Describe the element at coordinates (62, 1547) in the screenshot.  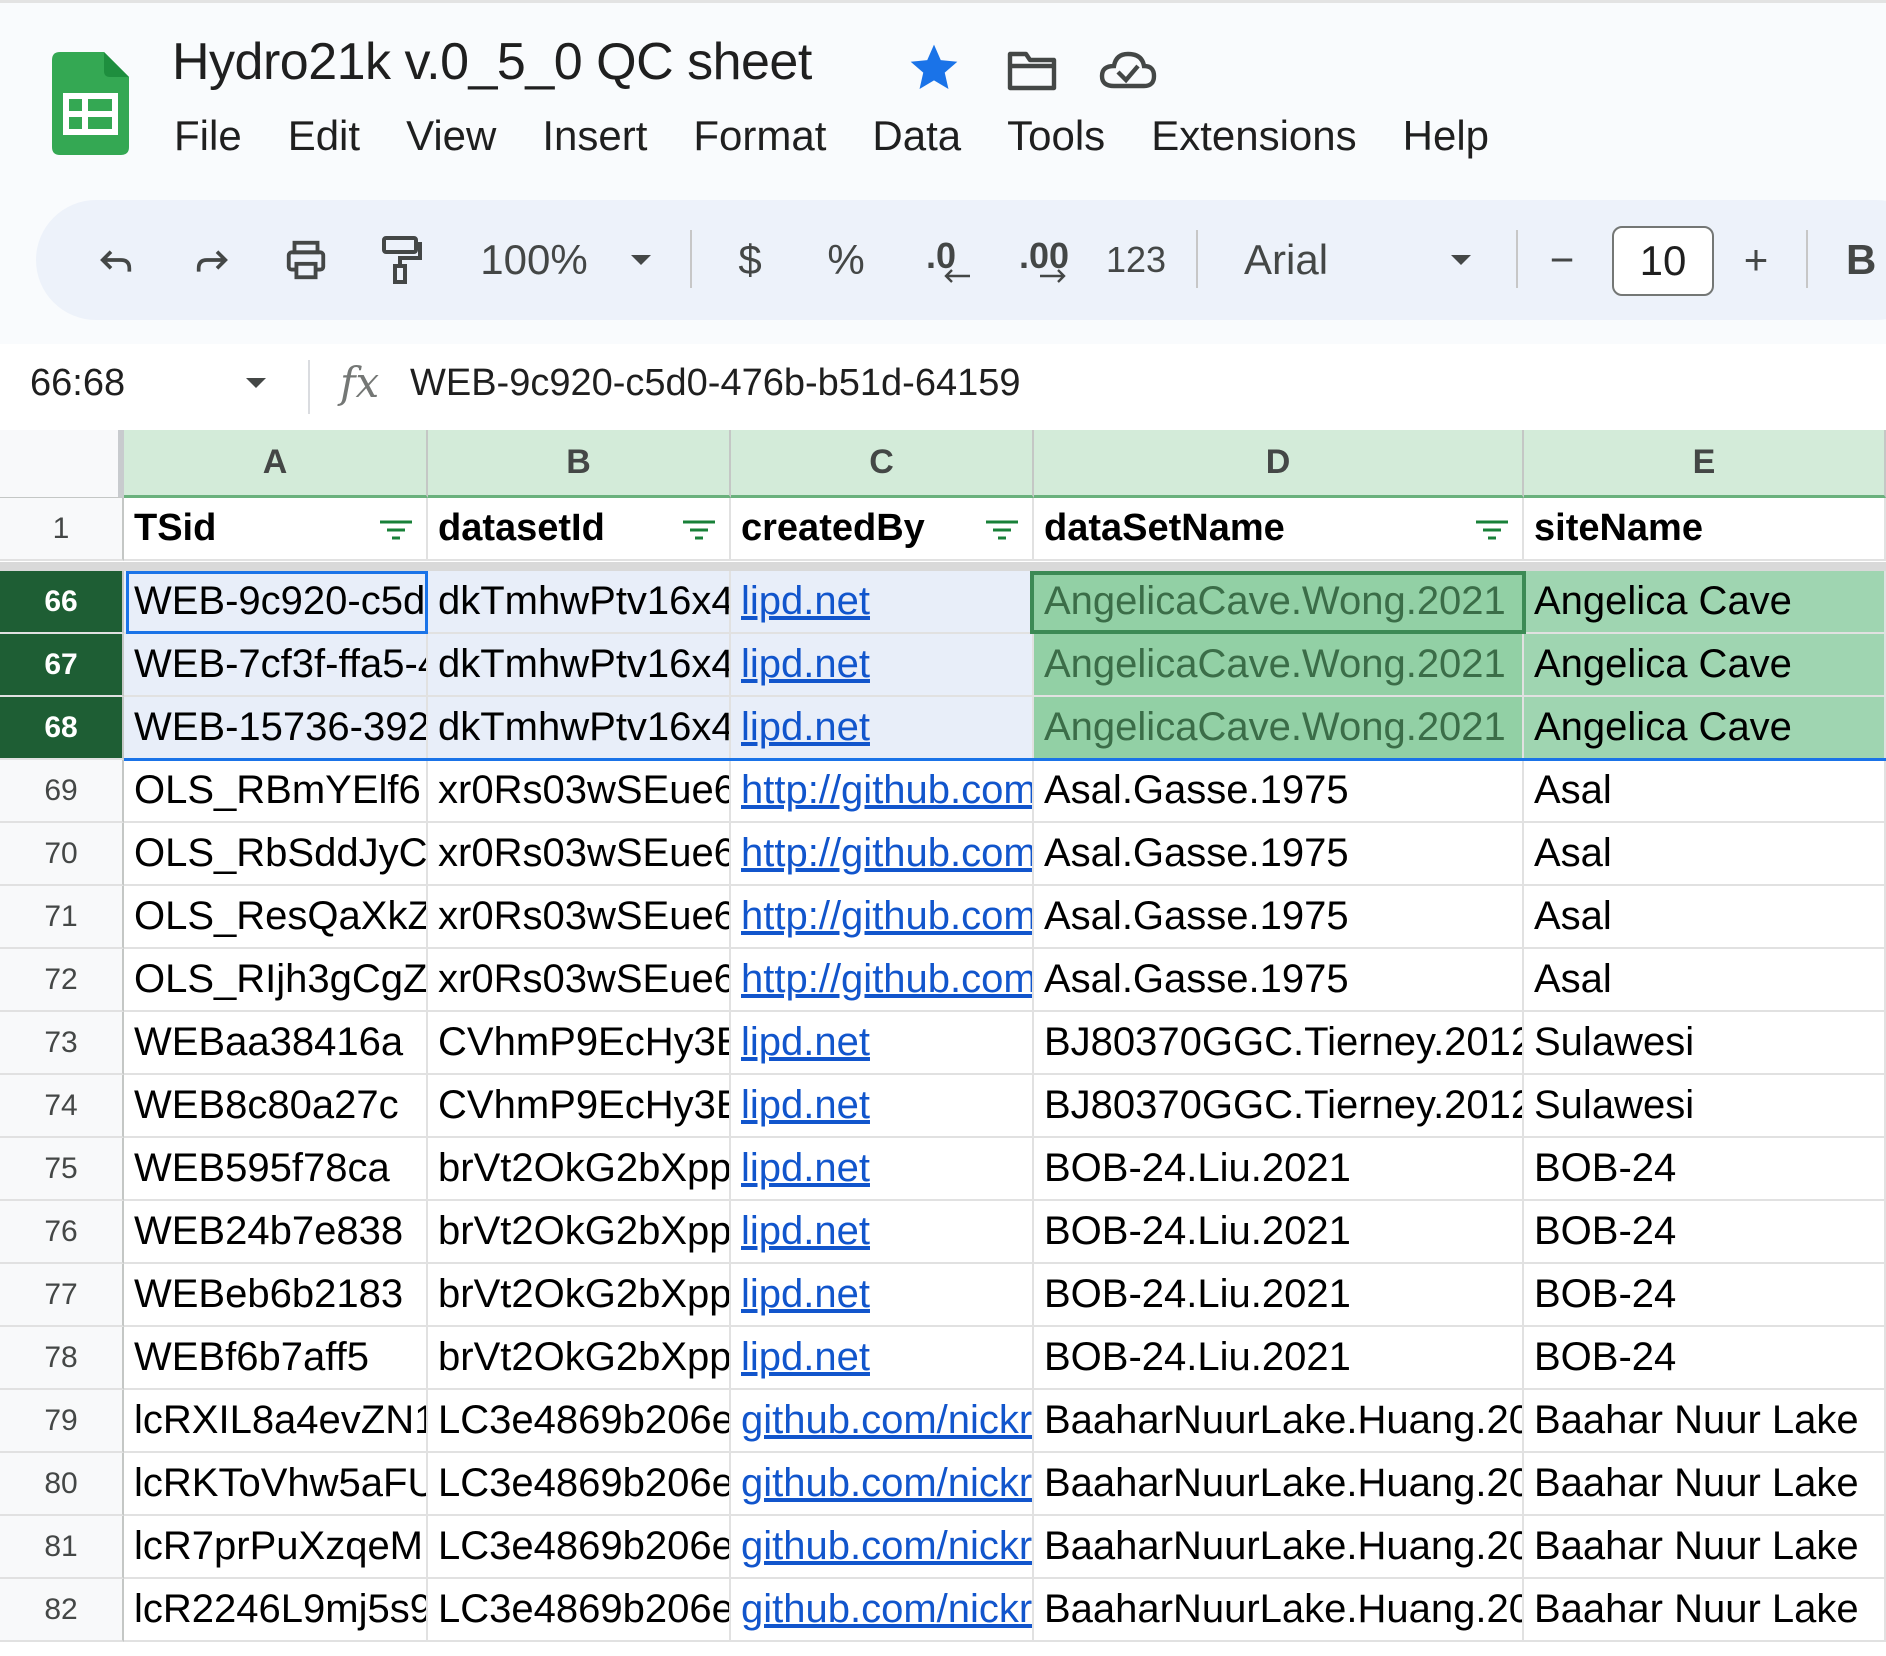
I see `row-header: 81` at that location.